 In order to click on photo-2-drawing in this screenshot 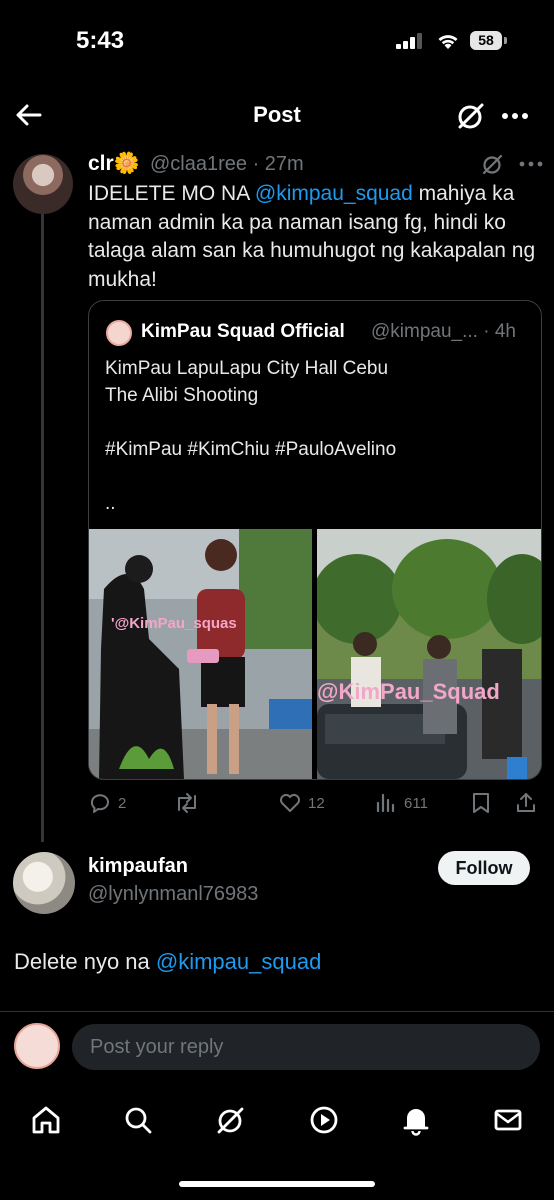, I will do `click(429, 654)`.